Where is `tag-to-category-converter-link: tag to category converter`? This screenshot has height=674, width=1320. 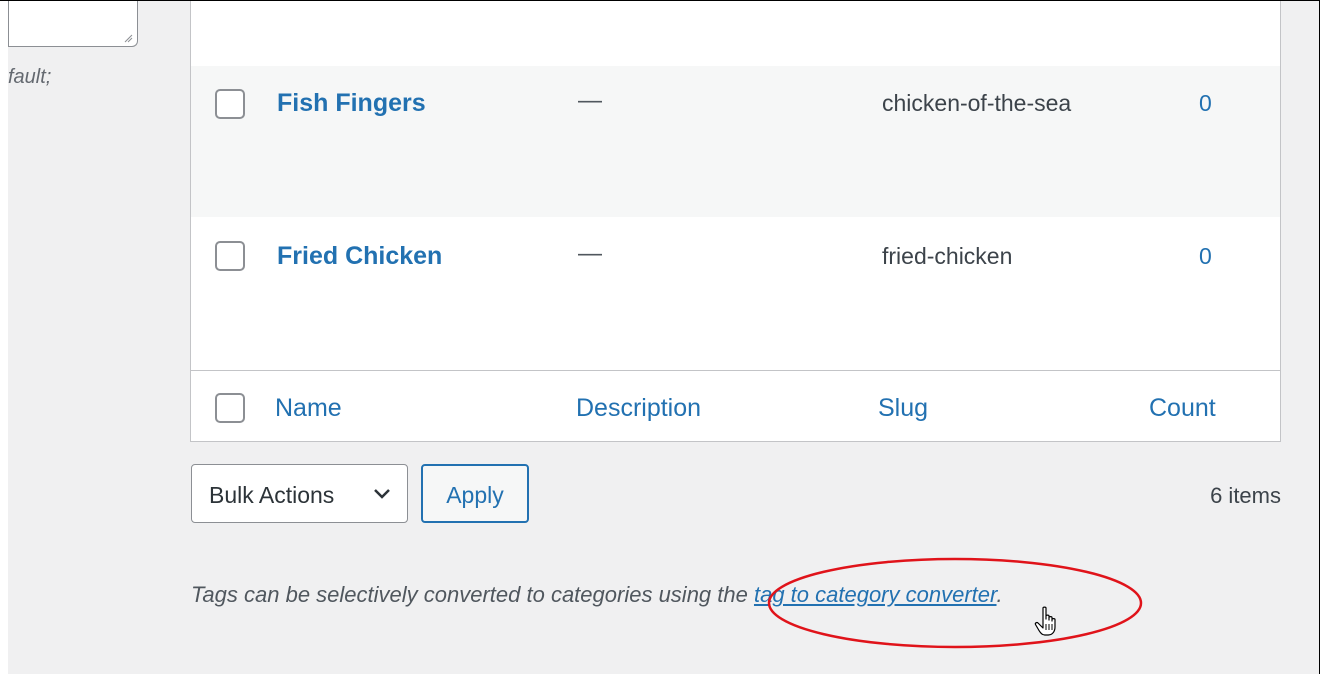
tag-to-category-converter-link: tag to category converter is located at coordinates (875, 594).